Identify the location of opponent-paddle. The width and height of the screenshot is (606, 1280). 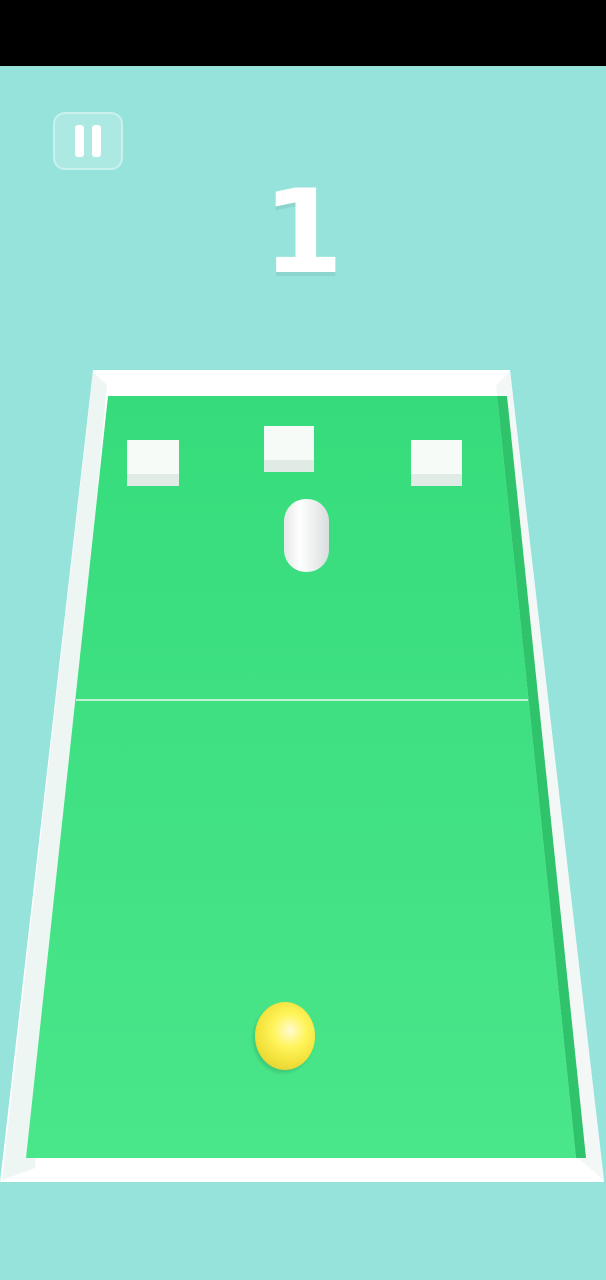
(306, 535).